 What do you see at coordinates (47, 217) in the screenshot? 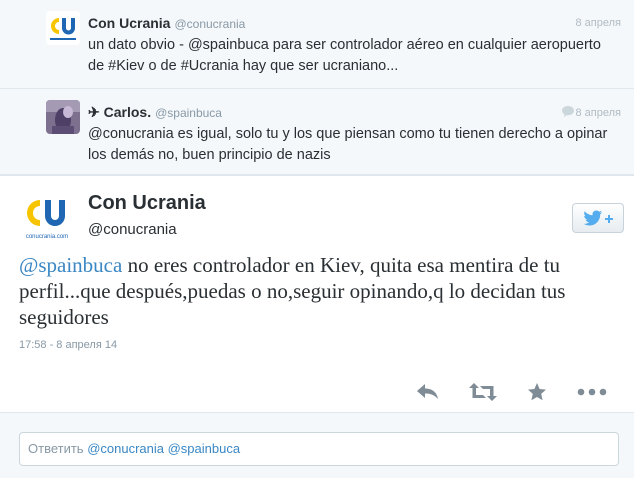
I see `conucrania-avatar-large: conucrania.com` at bounding box center [47, 217].